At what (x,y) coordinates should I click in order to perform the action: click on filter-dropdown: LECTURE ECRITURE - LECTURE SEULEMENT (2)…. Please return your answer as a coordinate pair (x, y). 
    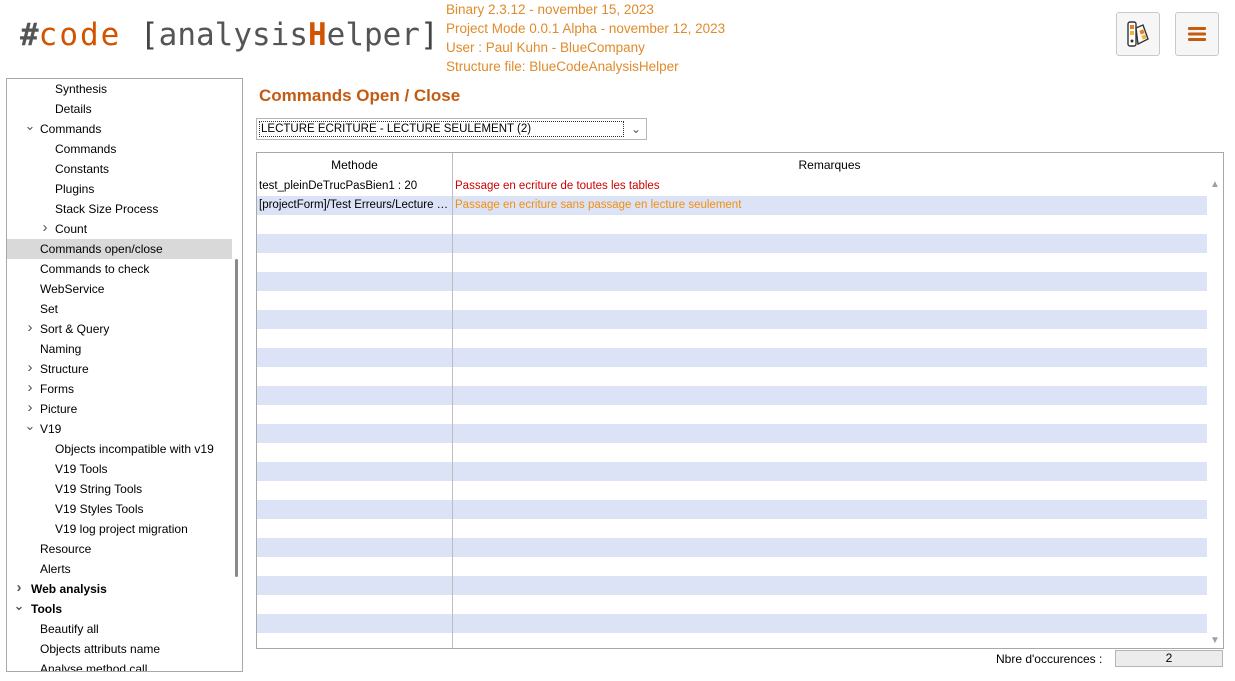
    Looking at the image, I should click on (451, 129).